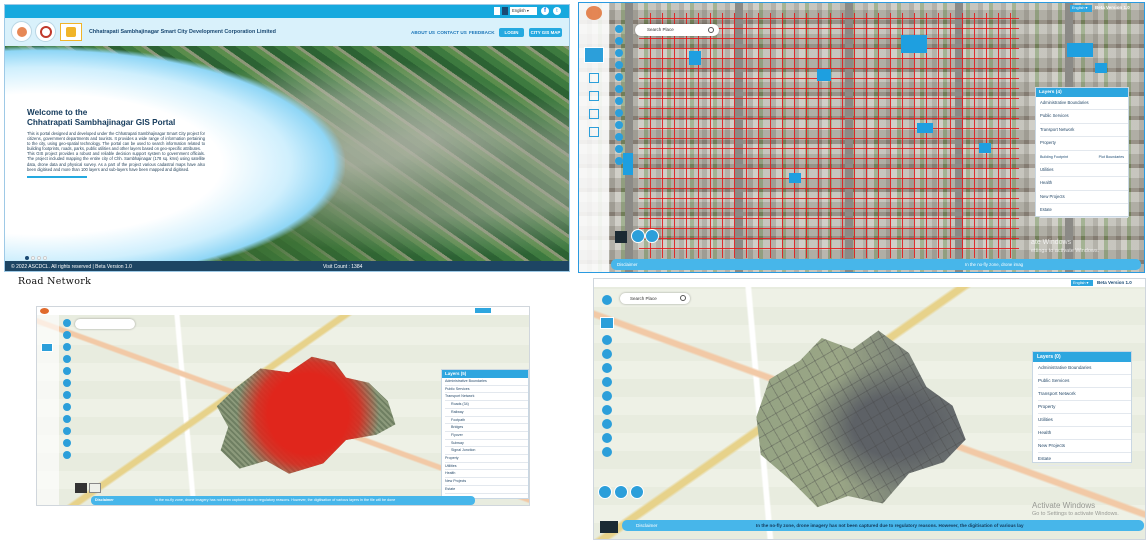 This screenshot has width=1146, height=542. I want to click on twitter-icon: t, so click(557, 11).